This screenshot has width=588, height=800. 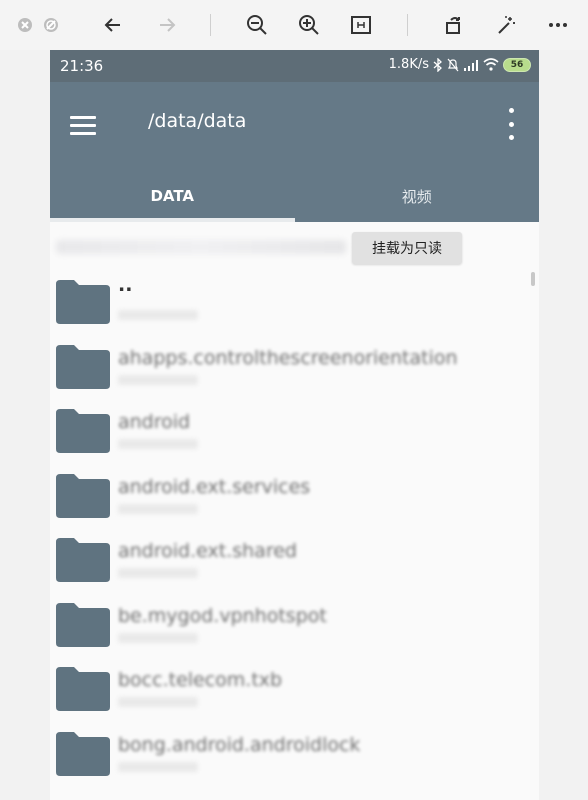 I want to click on mount-row: 挂载为只读, so click(x=294, y=246).